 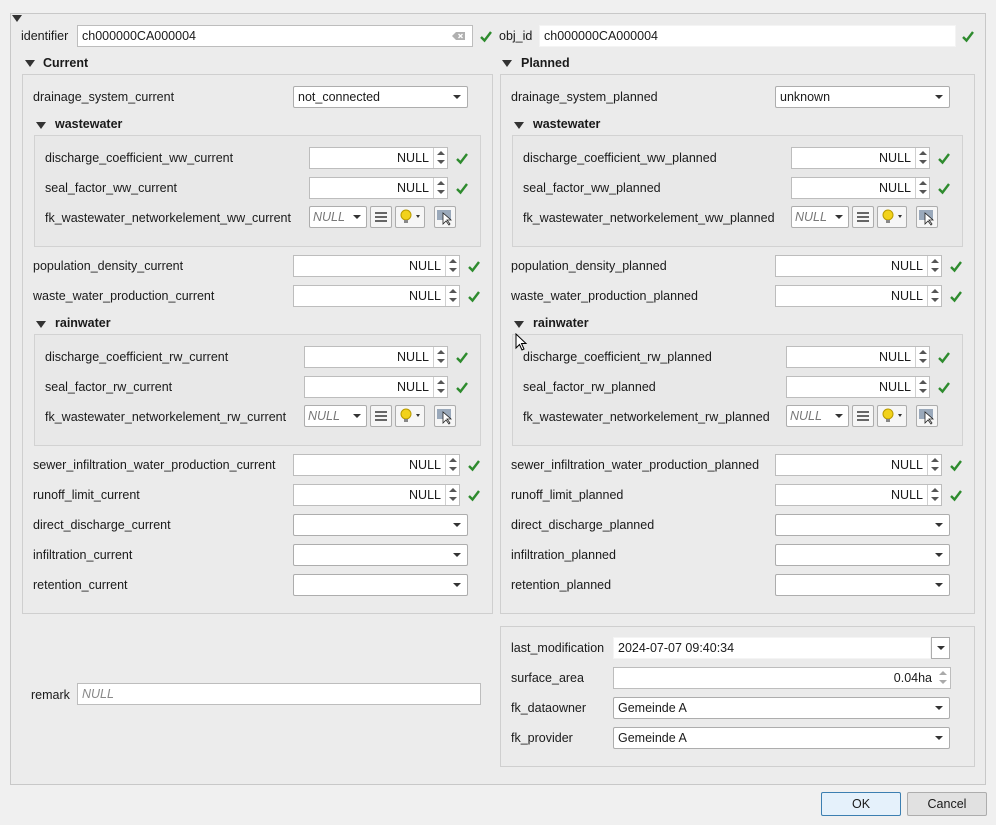 I want to click on fk-ww-current-select: NULL, so click(x=338, y=217).